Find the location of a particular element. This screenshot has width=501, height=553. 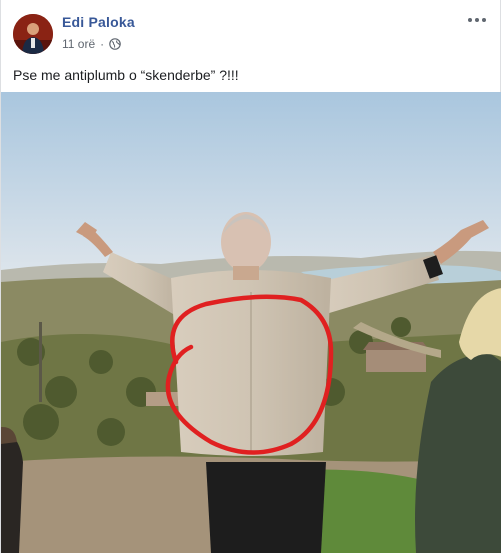

more-options-icon is located at coordinates (477, 20).